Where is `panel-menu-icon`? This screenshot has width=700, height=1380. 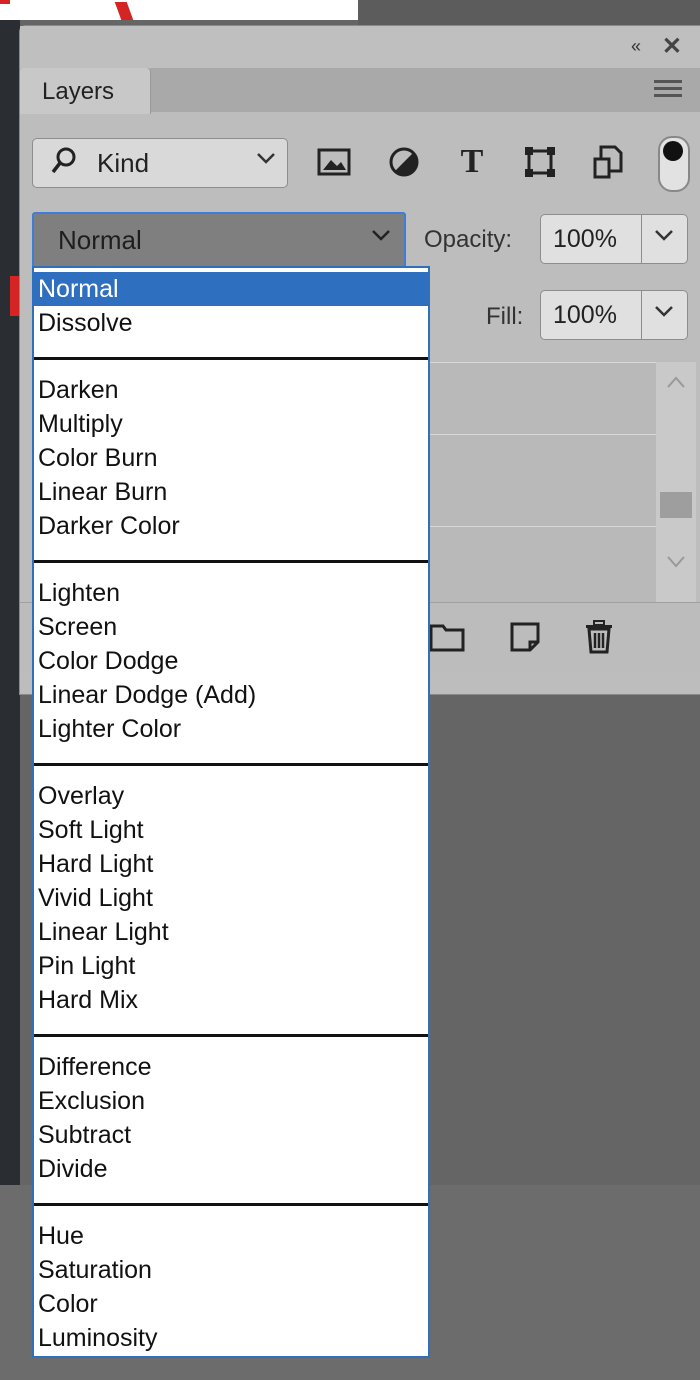 panel-menu-icon is located at coordinates (668, 90).